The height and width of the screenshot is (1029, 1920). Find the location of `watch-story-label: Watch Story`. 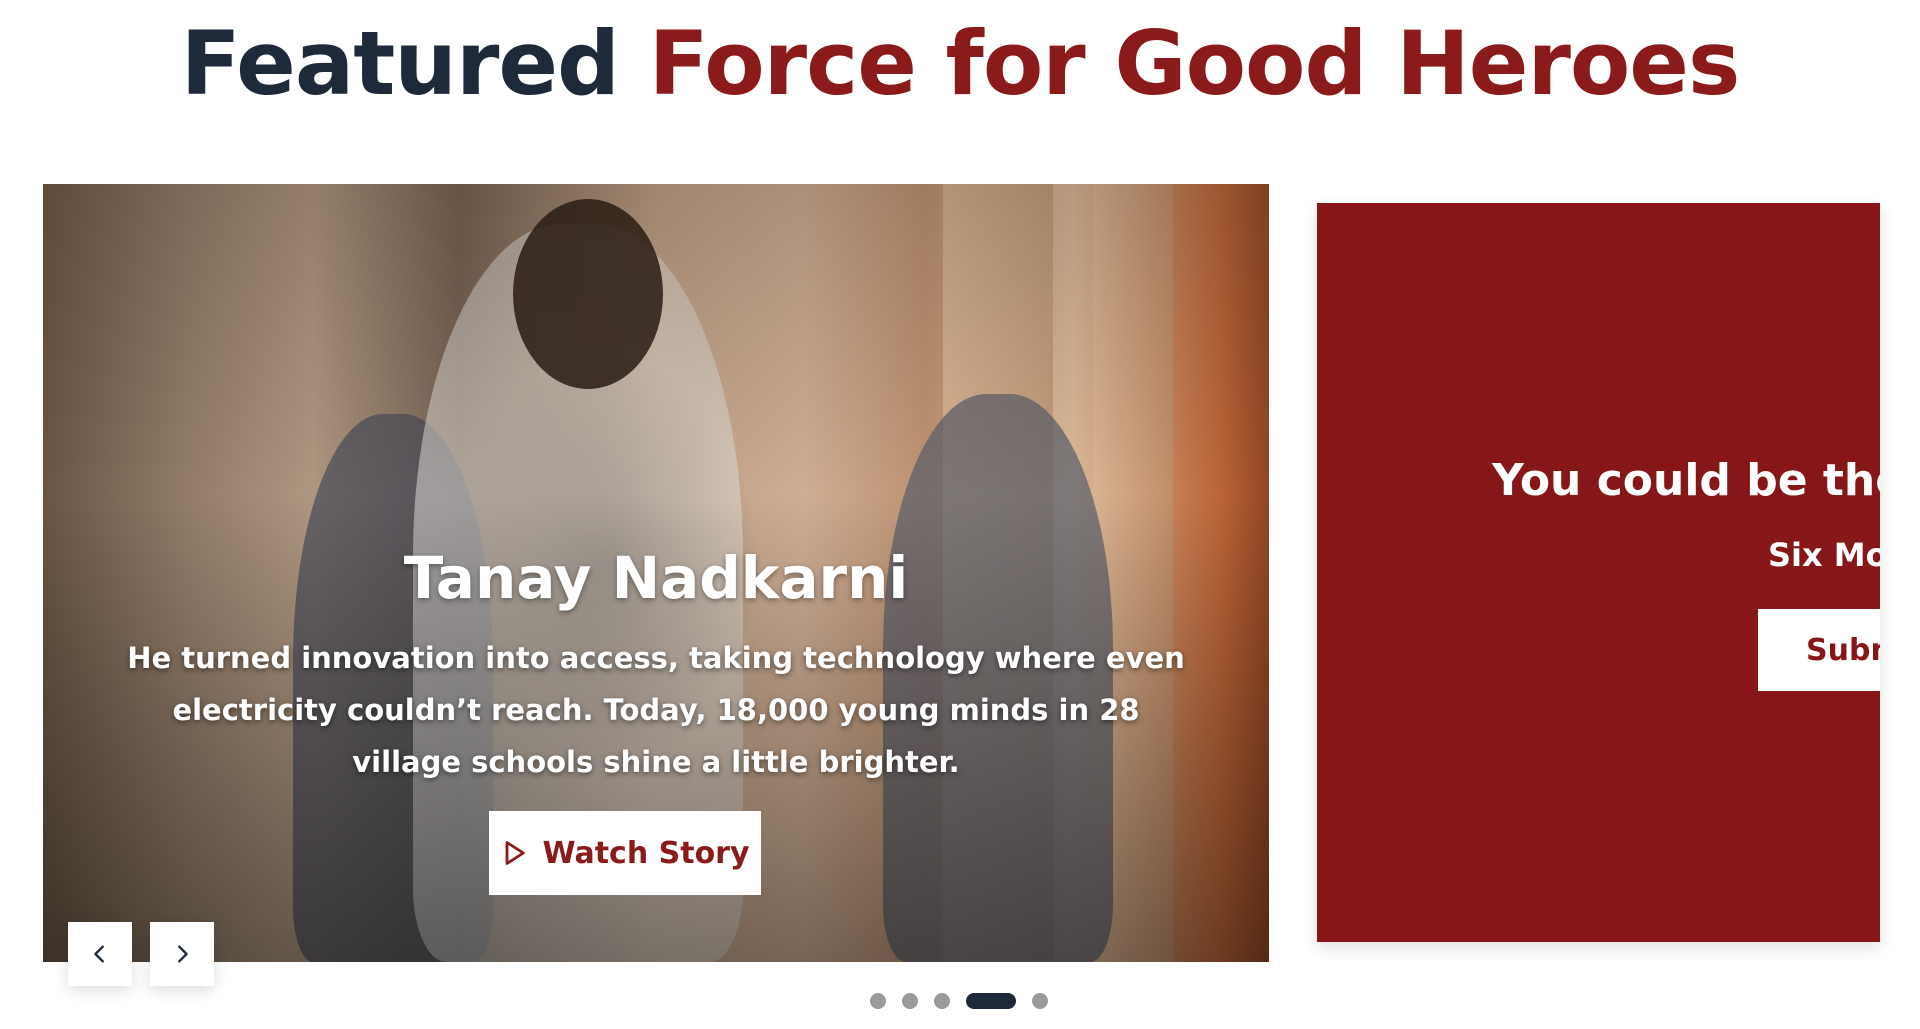

watch-story-label: Watch Story is located at coordinates (646, 853).